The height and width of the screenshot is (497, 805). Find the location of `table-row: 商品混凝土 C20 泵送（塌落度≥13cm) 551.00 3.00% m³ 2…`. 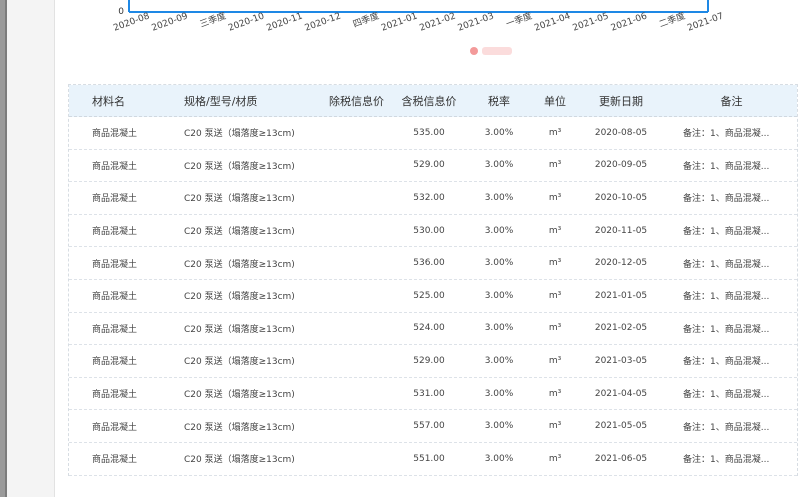

table-row: 商品混凝土 C20 泵送（塌落度≥13cm) 551.00 3.00% m³ 2… is located at coordinates (433, 459).